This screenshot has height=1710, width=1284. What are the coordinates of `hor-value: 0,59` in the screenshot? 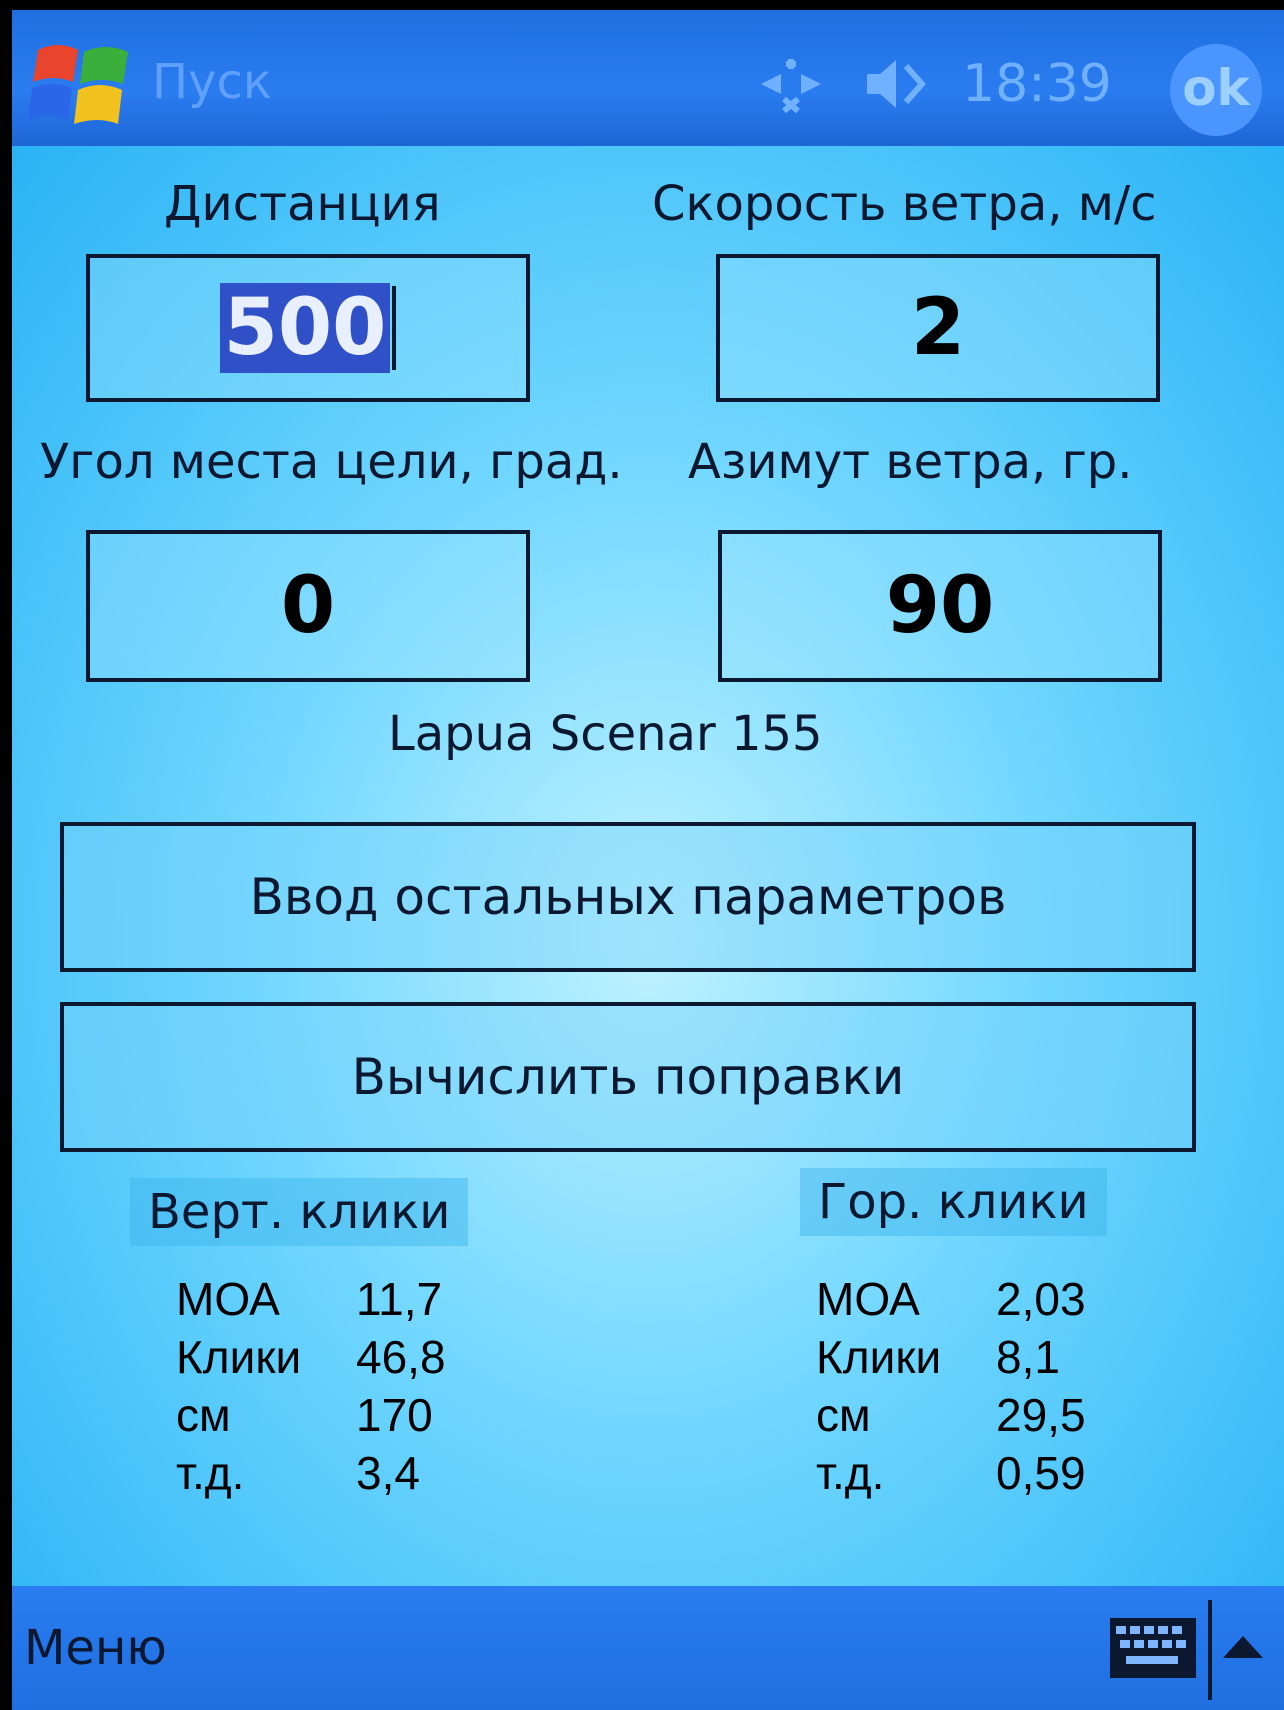 It's located at (1041, 1473).